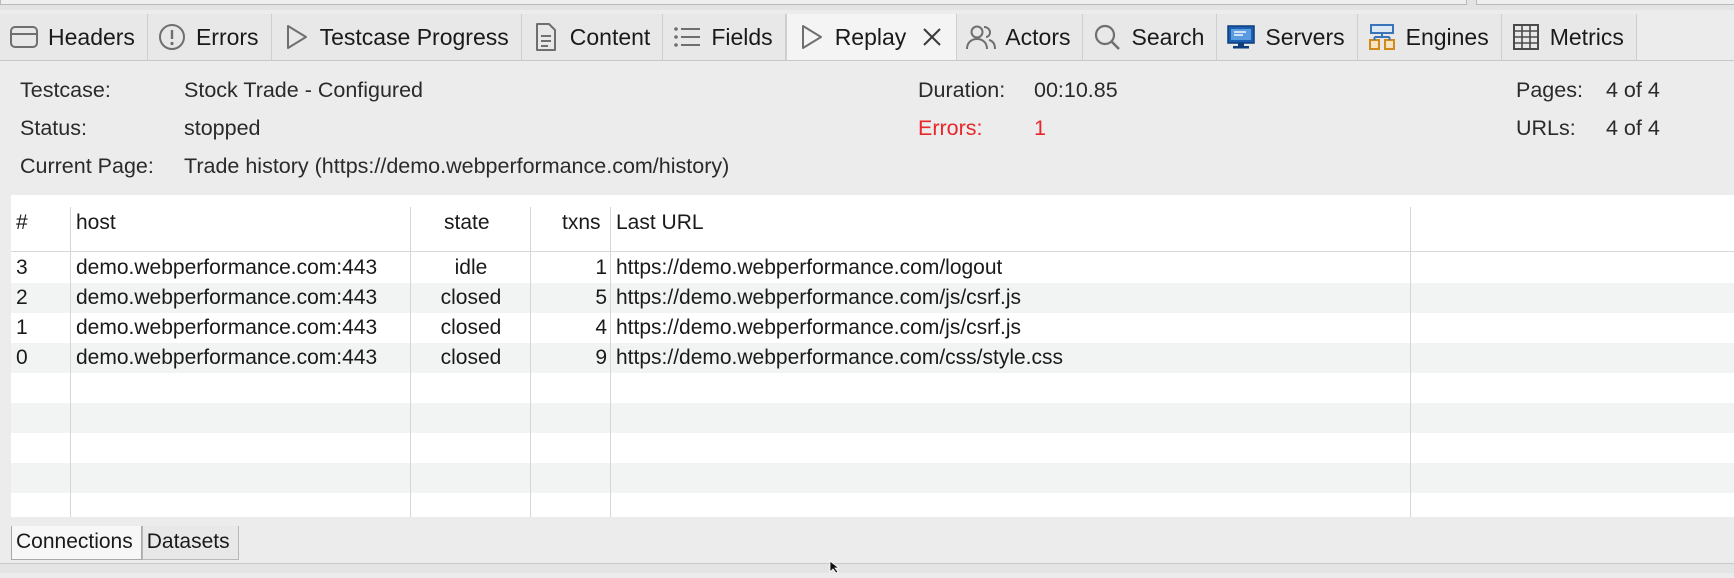  Describe the element at coordinates (1549, 90) in the screenshot. I see `pages-label: Pages:` at that location.